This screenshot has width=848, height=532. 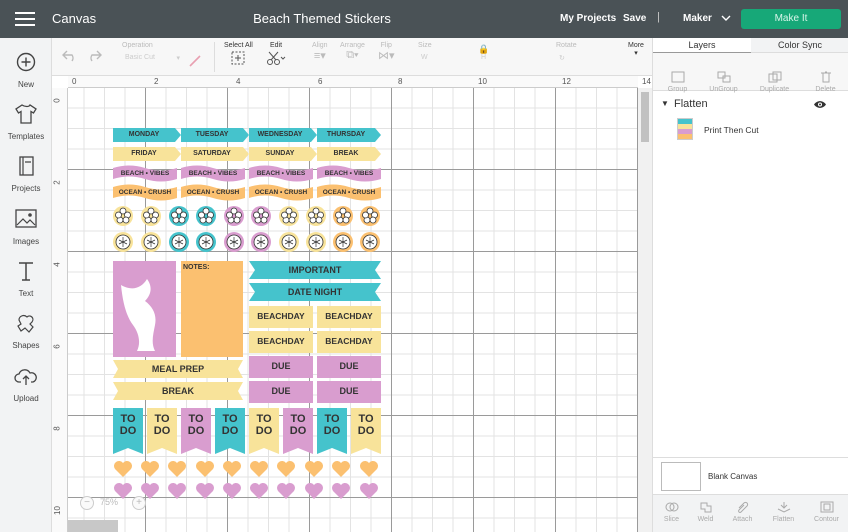 What do you see at coordinates (634, 18) in the screenshot?
I see `save-button: Save` at bounding box center [634, 18].